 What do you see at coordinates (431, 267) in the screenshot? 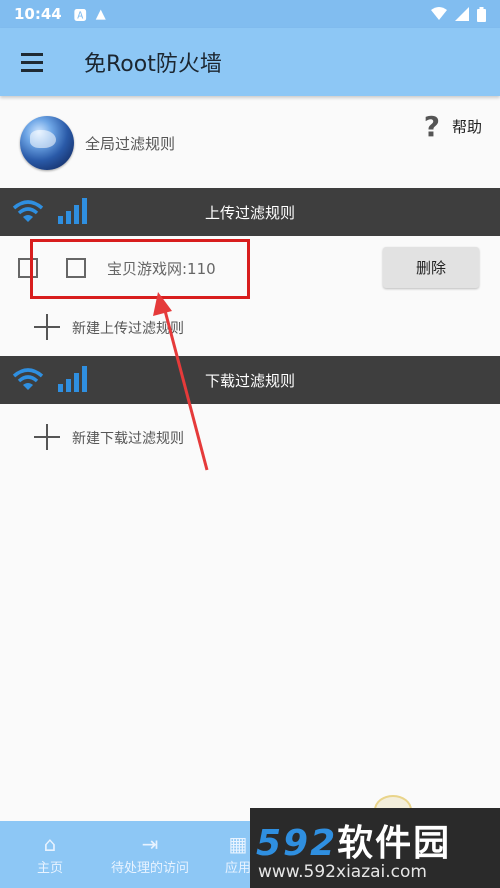
I see `delete-button: 删除` at bounding box center [431, 267].